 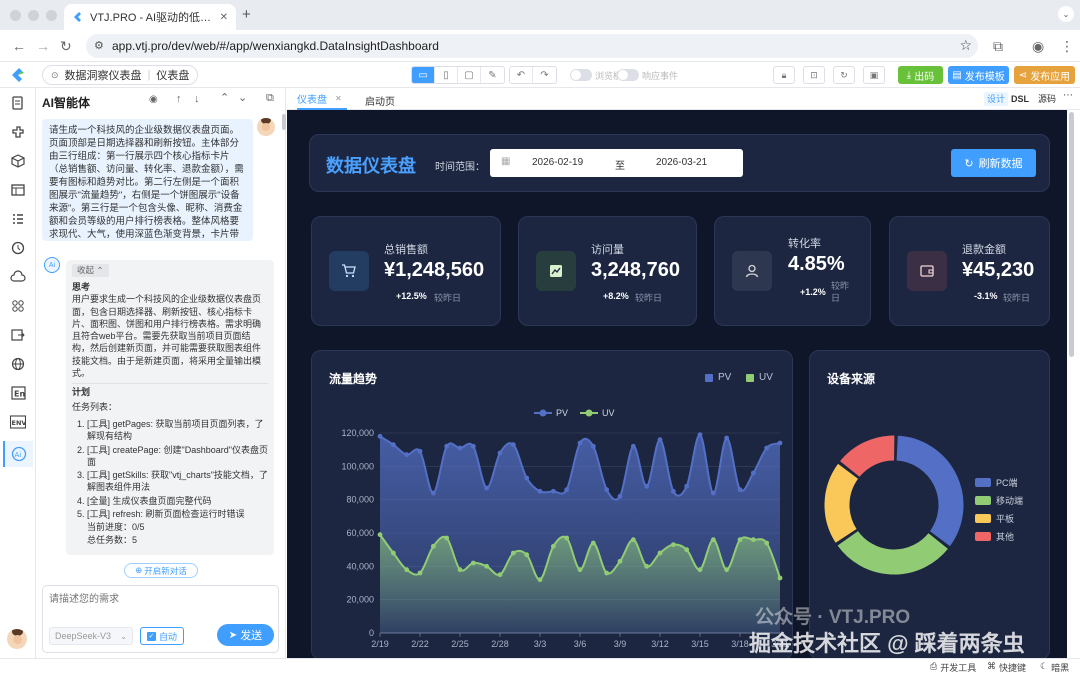 What do you see at coordinates (998, 46) in the screenshot?
I see `extensions-icon: ⧉` at bounding box center [998, 46].